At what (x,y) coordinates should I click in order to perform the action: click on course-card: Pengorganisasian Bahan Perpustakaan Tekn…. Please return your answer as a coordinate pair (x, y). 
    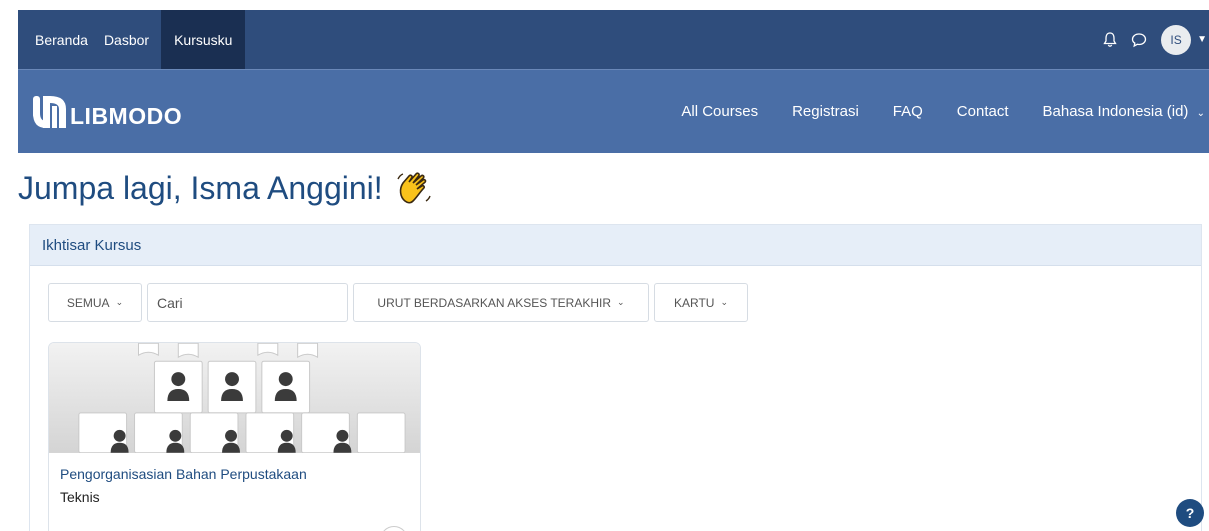
    Looking at the image, I should click on (234, 436).